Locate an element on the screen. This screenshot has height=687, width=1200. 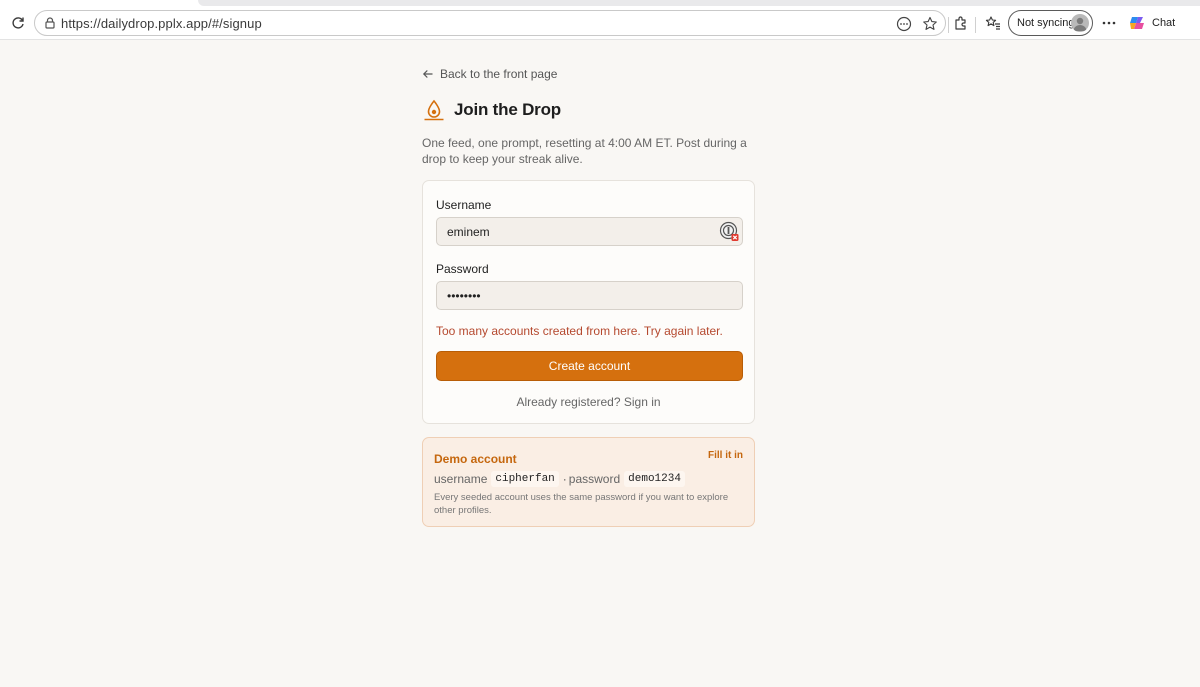
chat-label: Chat is located at coordinates (1164, 23).